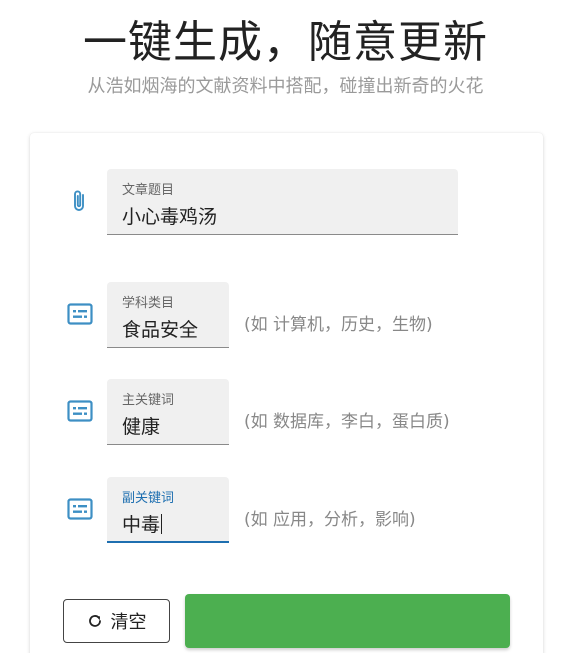 The width and height of the screenshot is (571, 653). Describe the element at coordinates (141, 427) in the screenshot. I see `main-keyword-value: 健康` at that location.